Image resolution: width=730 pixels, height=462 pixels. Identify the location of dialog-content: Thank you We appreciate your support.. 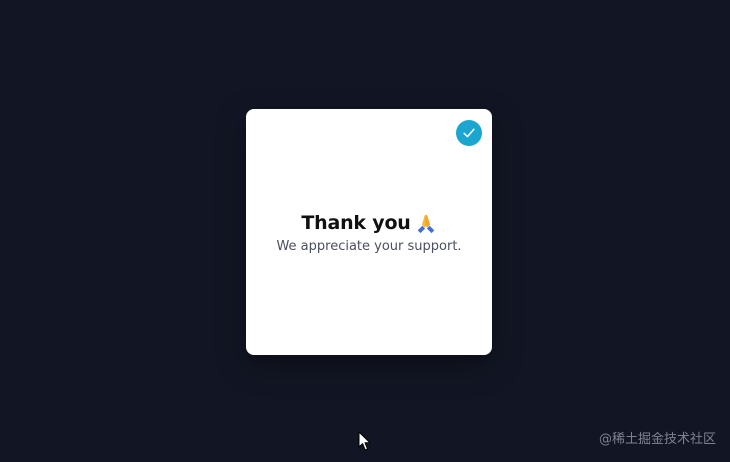
(369, 231).